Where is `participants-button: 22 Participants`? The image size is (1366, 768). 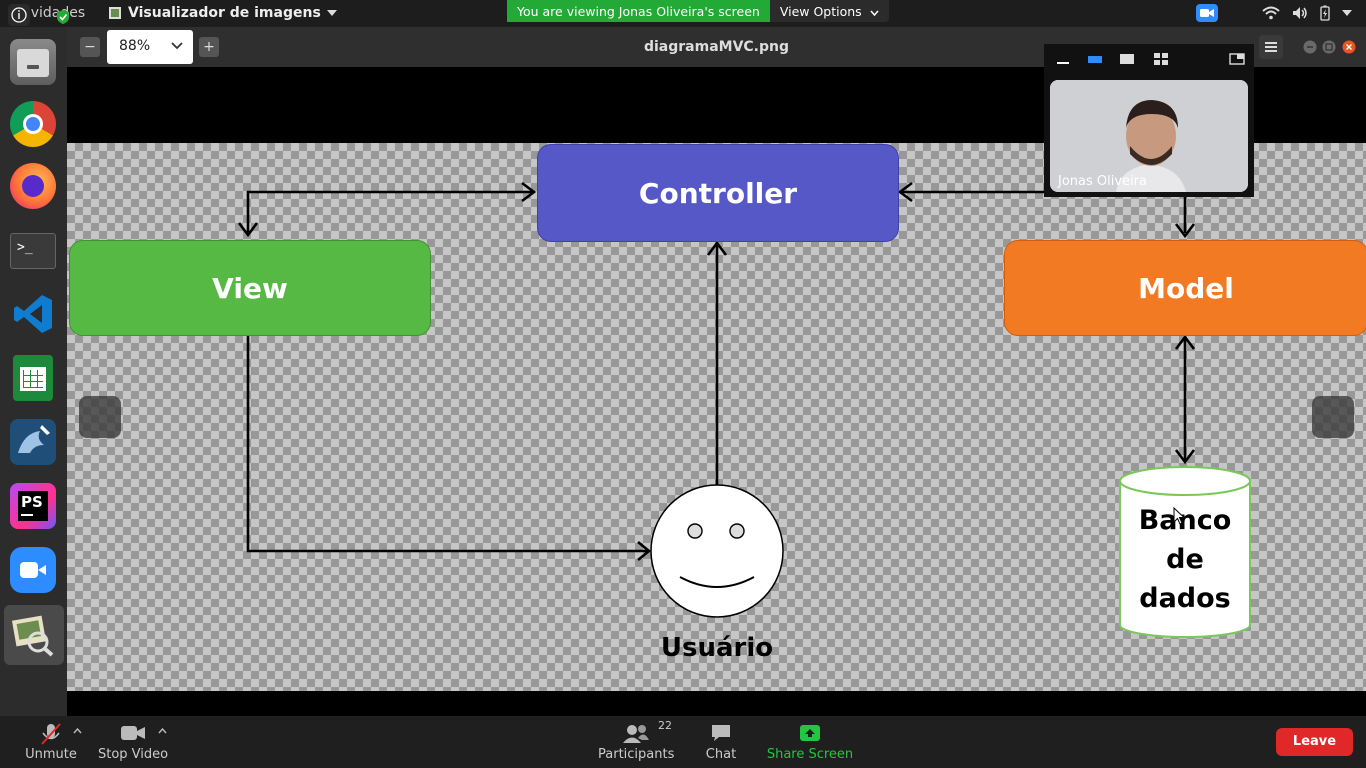 participants-button: 22 Participants is located at coordinates (636, 742).